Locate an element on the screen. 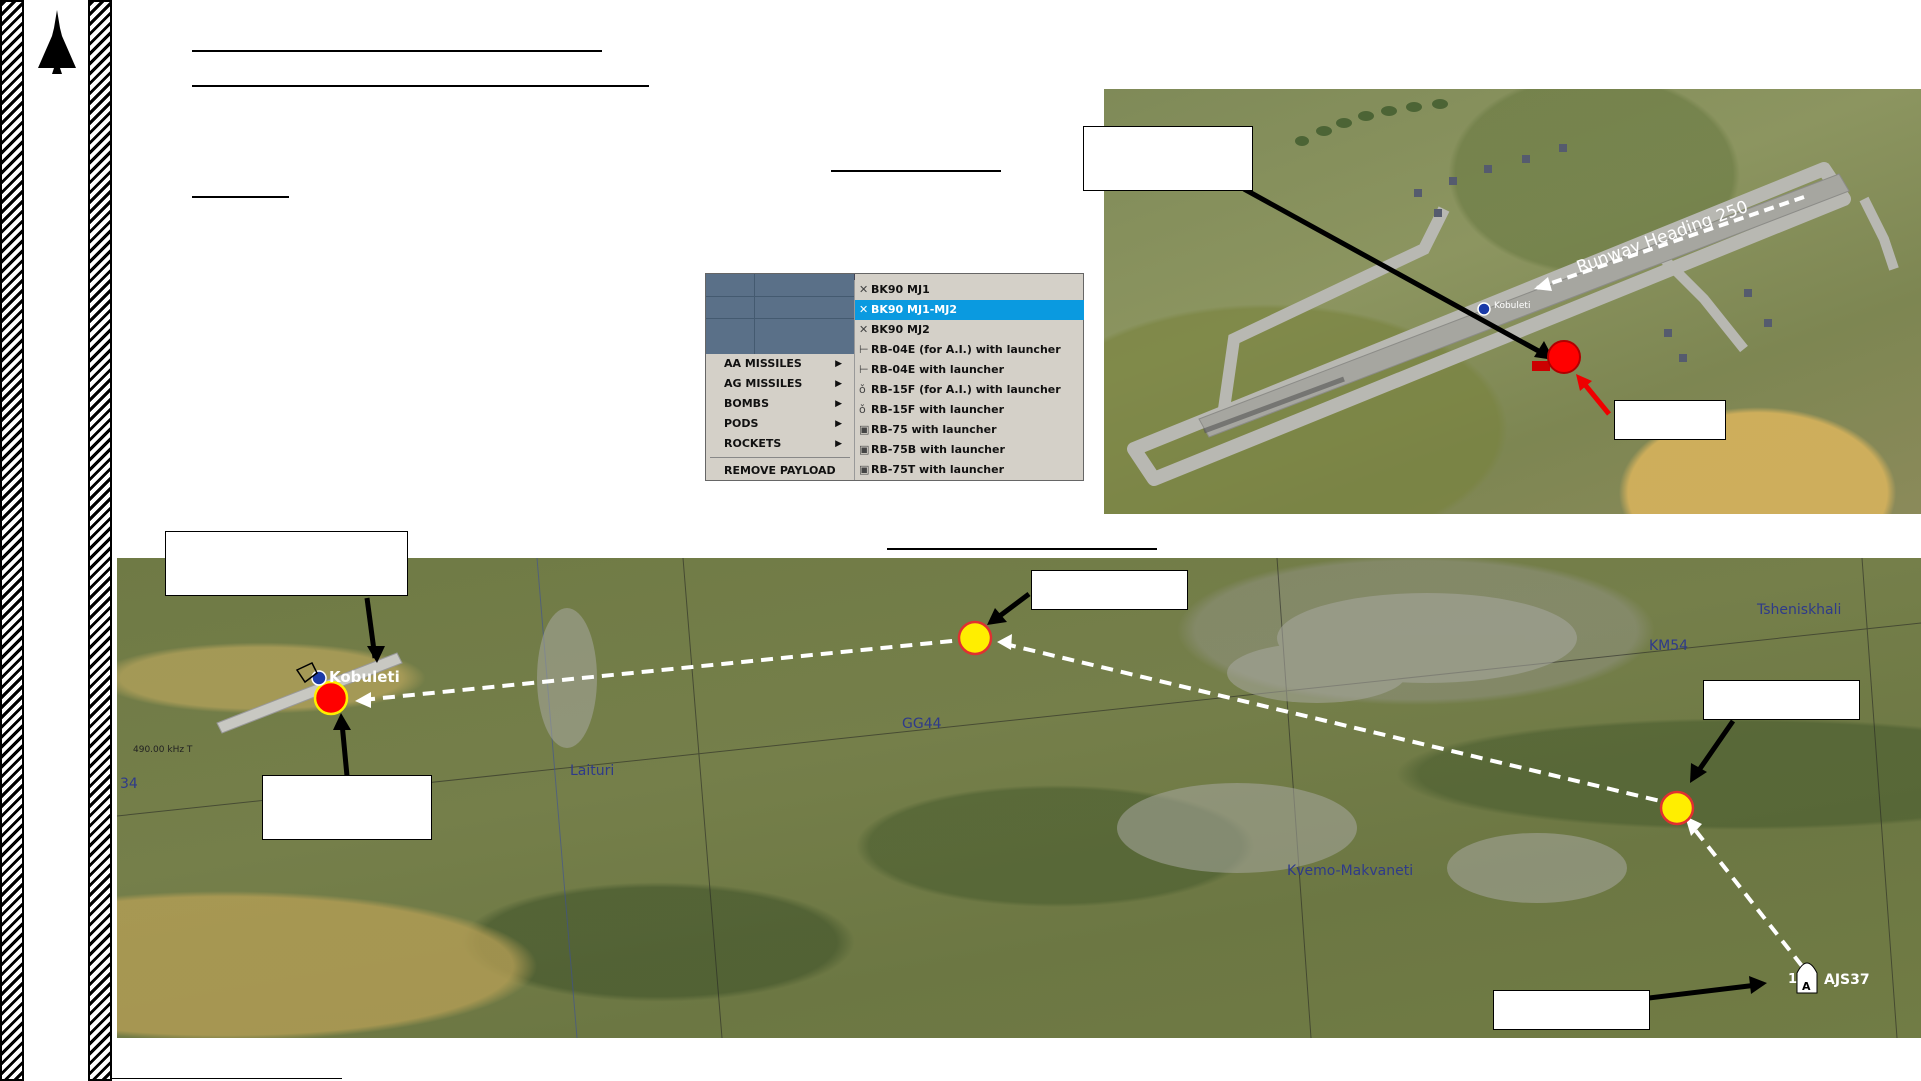 The width and height of the screenshot is (1921, 1081). callout-box-parking is located at coordinates (1168, 158).